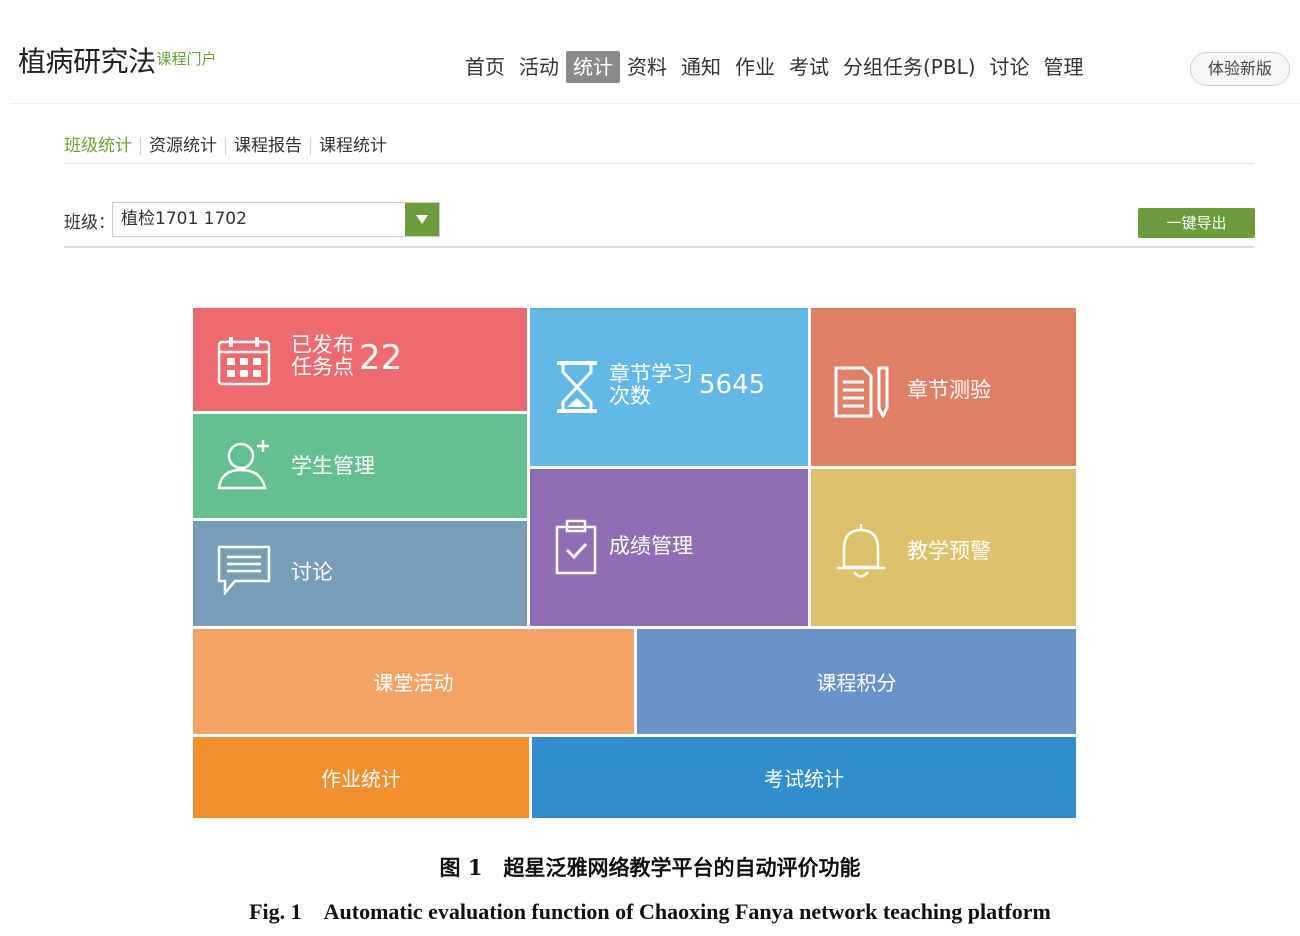 This screenshot has width=1300, height=936. Describe the element at coordinates (949, 390) in the screenshot. I see `tile-chapter-quiz-label: 章节测验` at that location.